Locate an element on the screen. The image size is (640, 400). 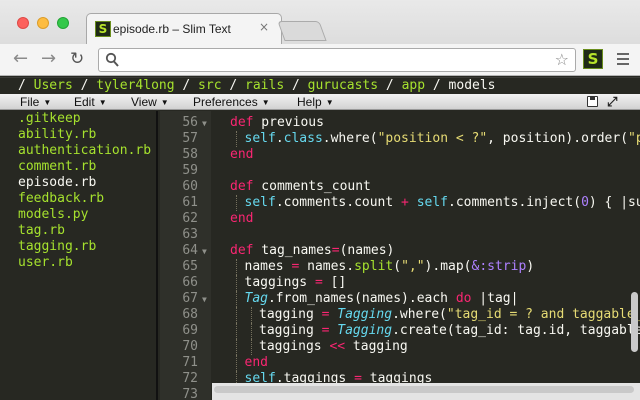
sidebar-file-item: .gitkeep is located at coordinates (78, 119).